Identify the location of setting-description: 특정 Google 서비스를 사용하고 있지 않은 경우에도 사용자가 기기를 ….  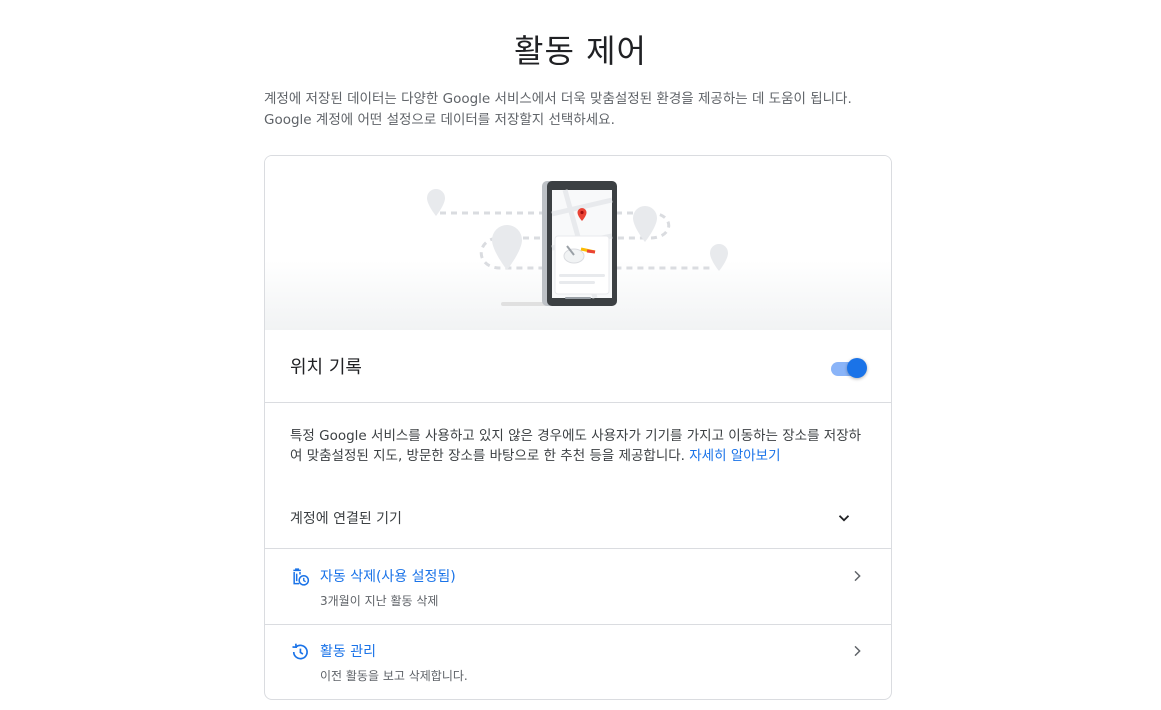
(580, 446).